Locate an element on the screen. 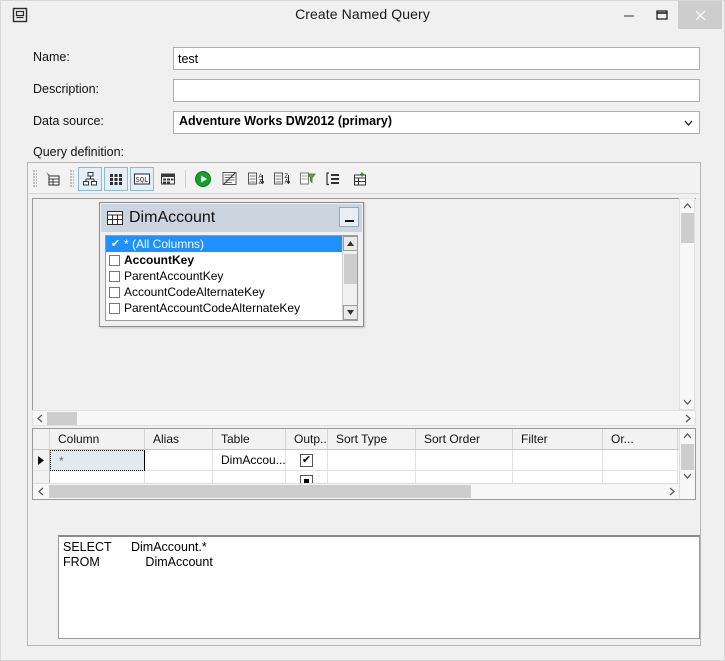 The height and width of the screenshot is (661, 725). grid-cell-or is located at coordinates (640, 460).